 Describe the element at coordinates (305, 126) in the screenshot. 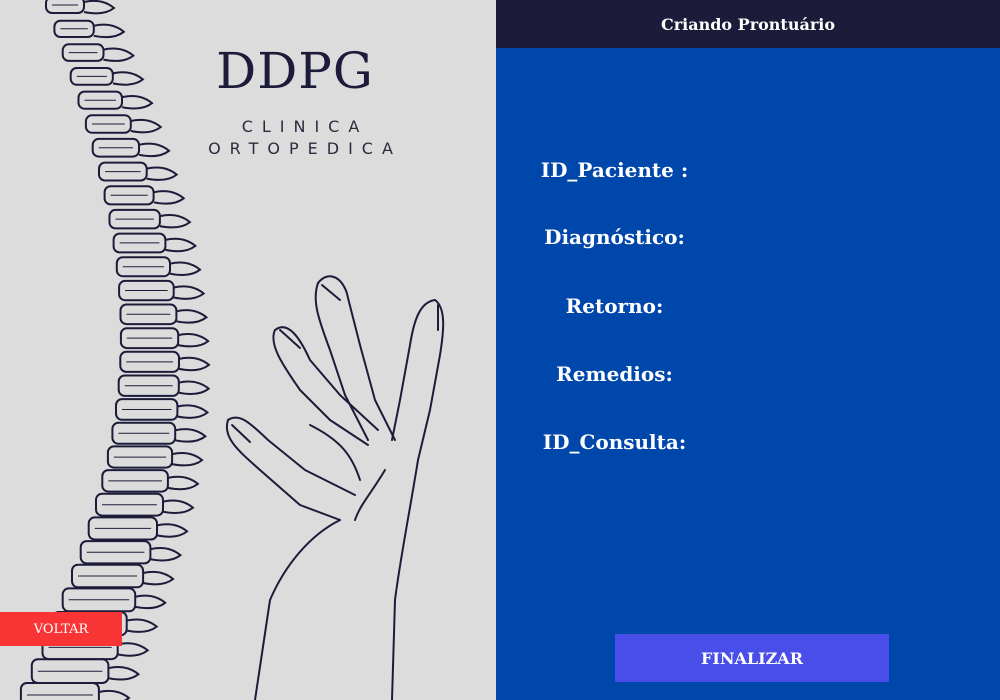

I see `brand-subtitle-line1: CLINICA` at that location.